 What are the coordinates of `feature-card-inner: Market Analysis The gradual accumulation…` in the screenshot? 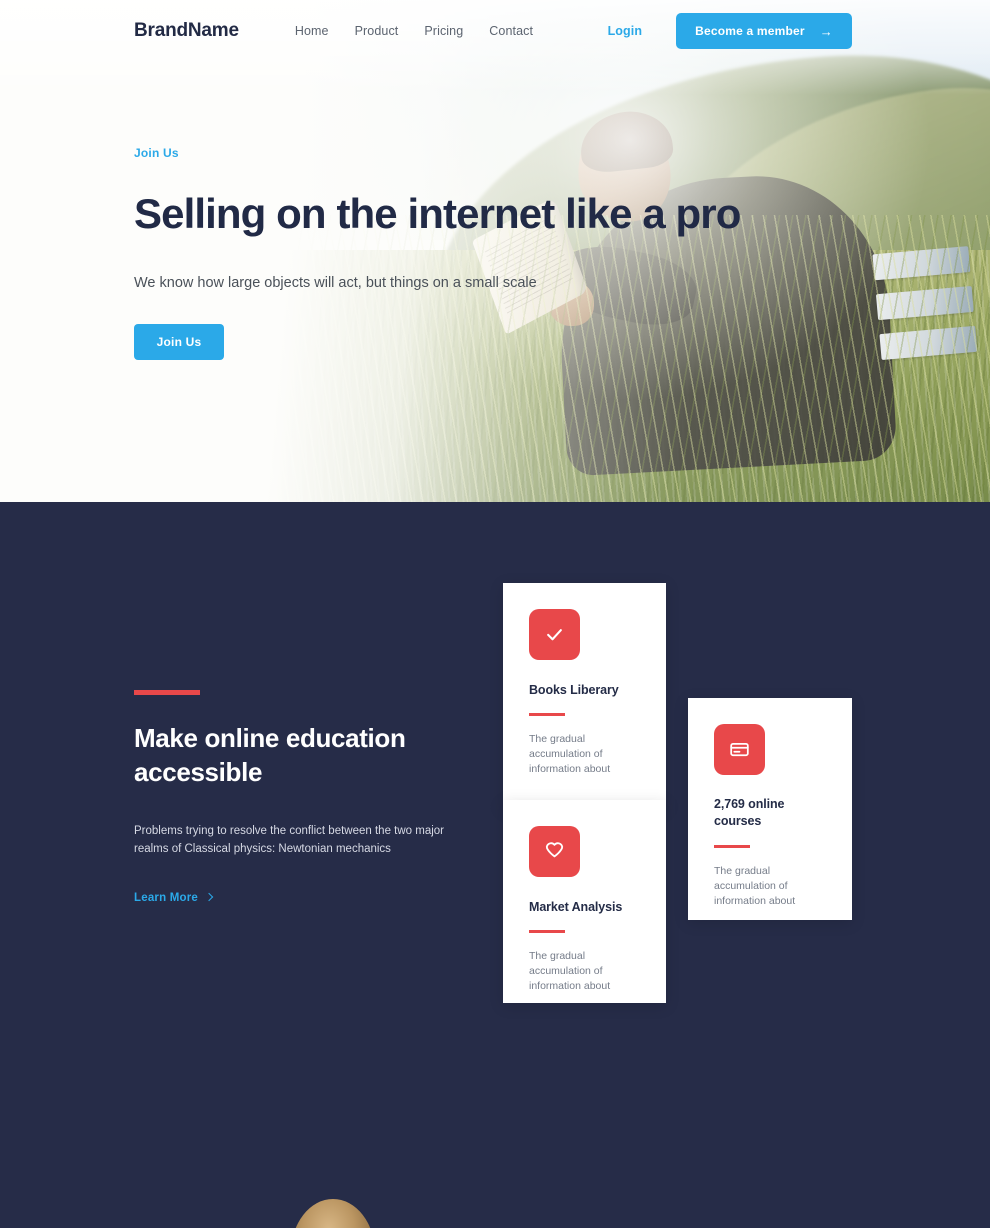 It's located at (584, 897).